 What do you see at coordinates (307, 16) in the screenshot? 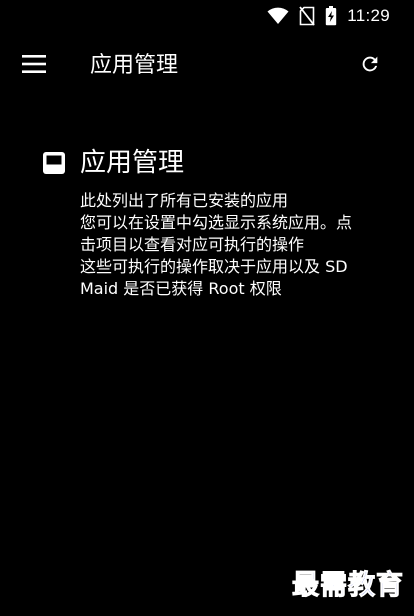
I see `no-sim-icon` at bounding box center [307, 16].